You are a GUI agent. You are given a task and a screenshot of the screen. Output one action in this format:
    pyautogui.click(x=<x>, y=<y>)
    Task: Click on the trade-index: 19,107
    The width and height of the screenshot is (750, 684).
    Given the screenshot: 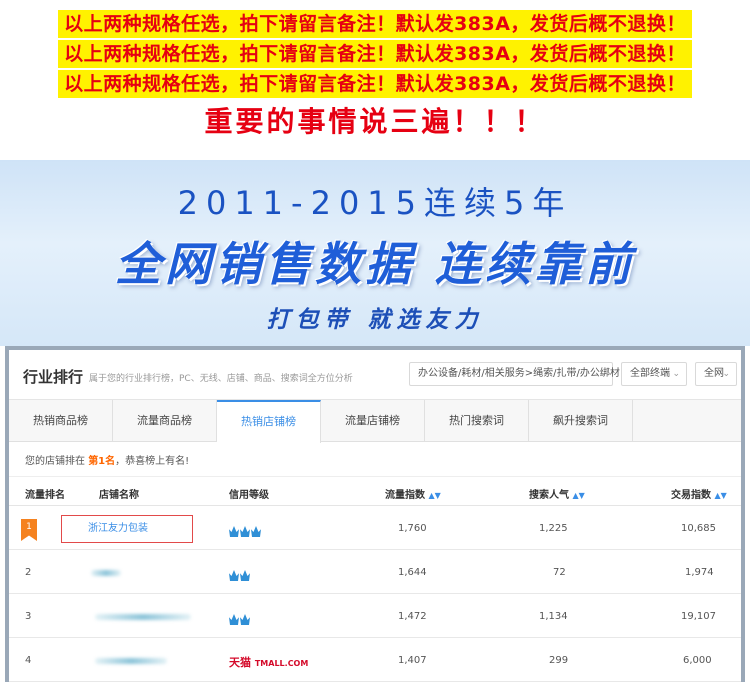 What is the action you would take?
    pyautogui.click(x=698, y=616)
    